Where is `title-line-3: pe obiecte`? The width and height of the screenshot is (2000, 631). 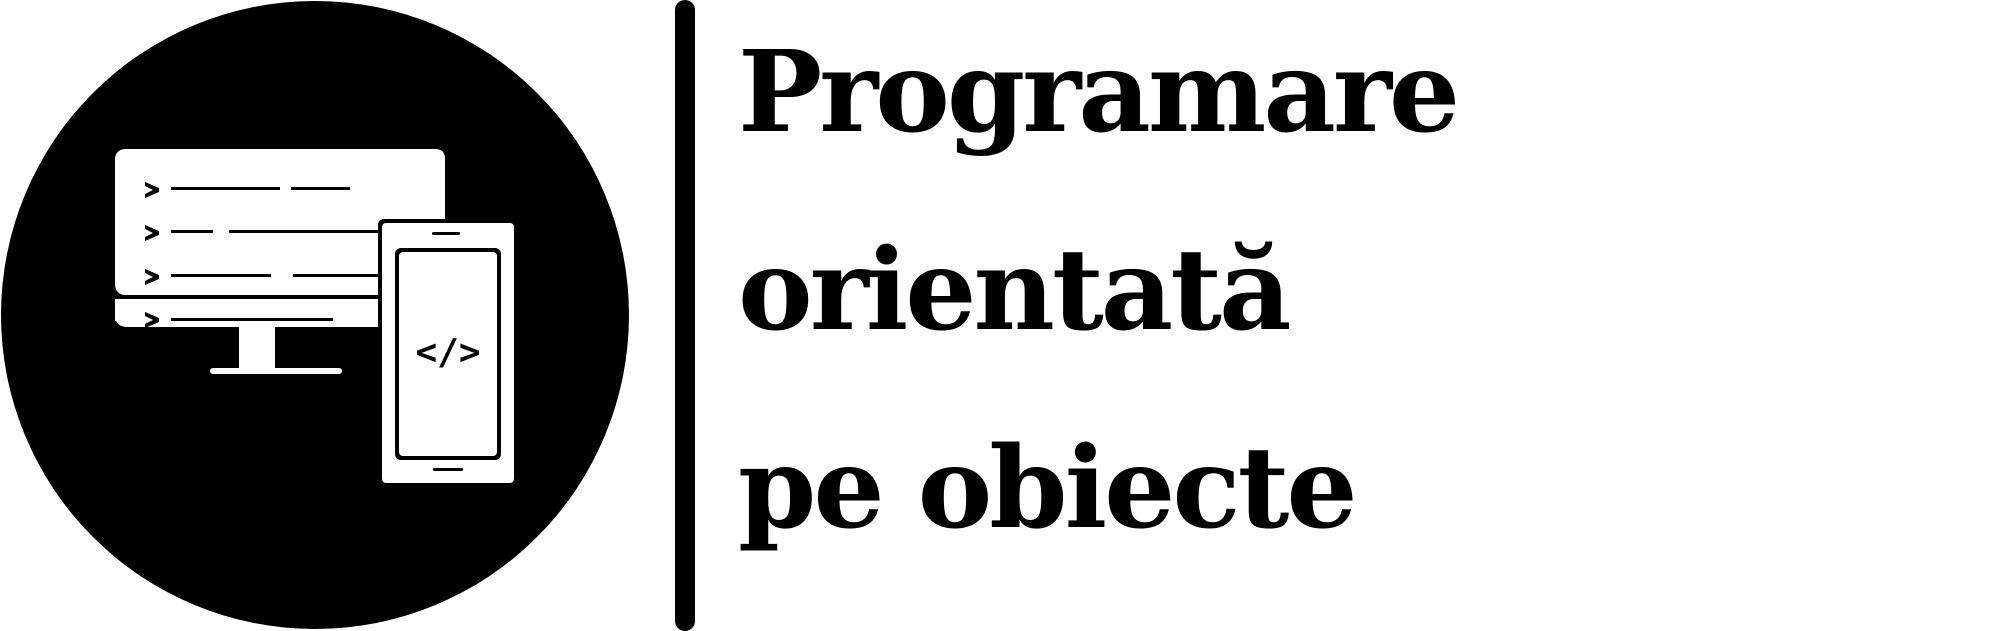 title-line-3: pe obiecte is located at coordinates (1048, 488).